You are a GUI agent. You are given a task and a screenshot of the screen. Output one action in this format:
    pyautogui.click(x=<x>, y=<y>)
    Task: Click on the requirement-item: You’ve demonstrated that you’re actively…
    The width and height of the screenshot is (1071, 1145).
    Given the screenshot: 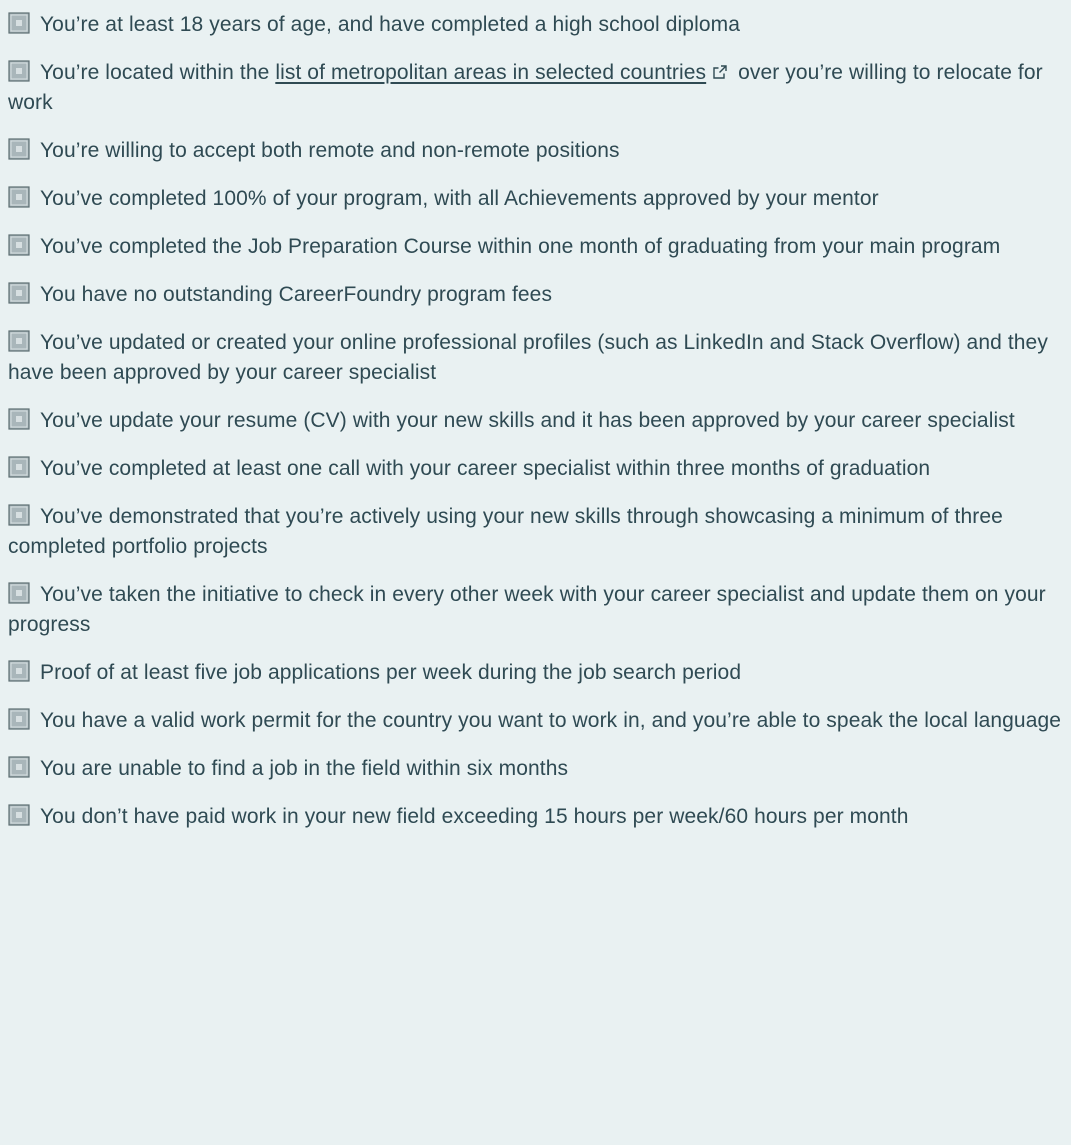 What is the action you would take?
    pyautogui.click(x=535, y=532)
    